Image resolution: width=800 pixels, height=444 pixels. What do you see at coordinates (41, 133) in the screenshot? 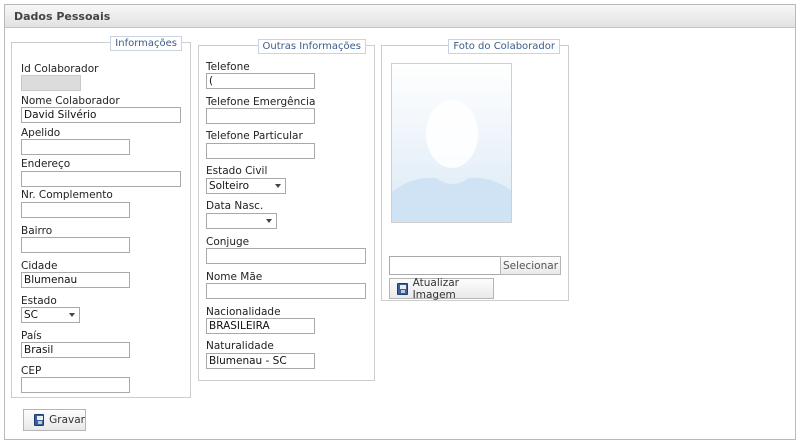
I see `apelido-label: Apelido` at bounding box center [41, 133].